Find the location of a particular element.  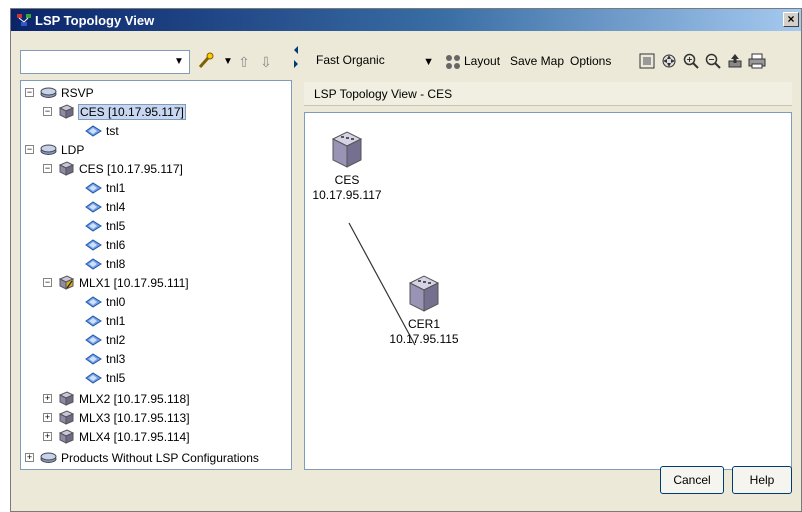

title-bar: LSP Topology View × is located at coordinates (406, 20).